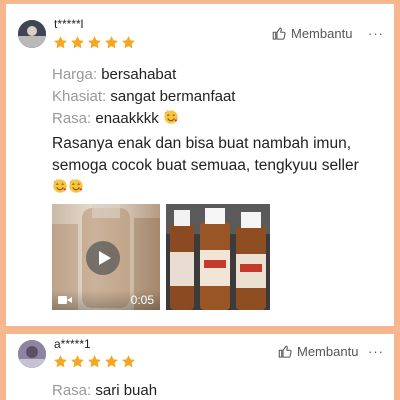  What do you see at coordinates (75, 74) in the screenshot?
I see `attribute-key: Harga:` at bounding box center [75, 74].